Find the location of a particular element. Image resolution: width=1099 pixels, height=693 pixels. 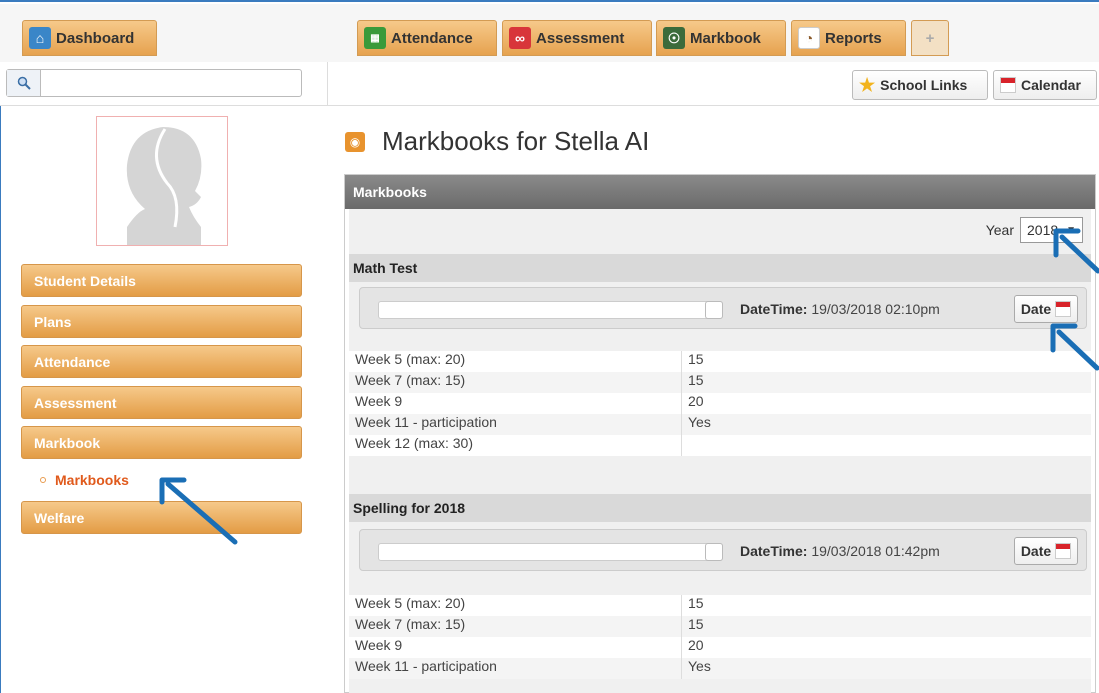

row-label: Week 9 is located at coordinates (515, 403).